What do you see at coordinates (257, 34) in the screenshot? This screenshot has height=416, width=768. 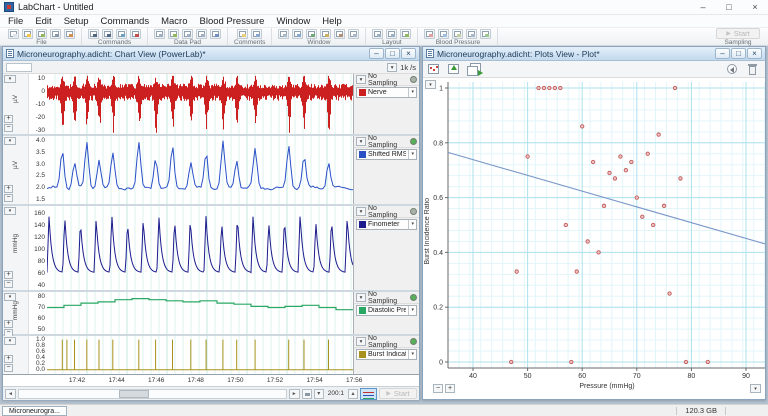 I see `comments-window-icon` at bounding box center [257, 34].